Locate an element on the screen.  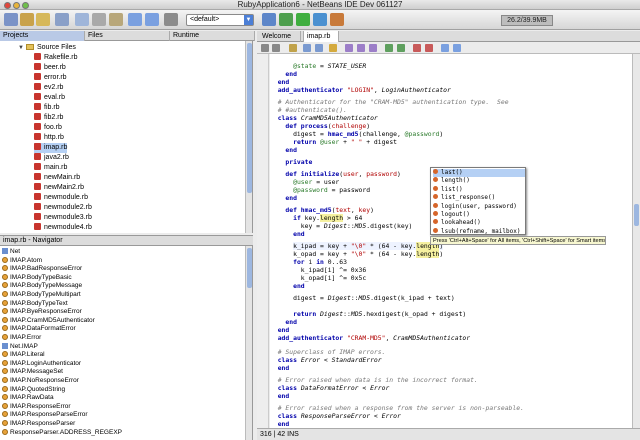
profile-icon is located at coordinates (337, 19).